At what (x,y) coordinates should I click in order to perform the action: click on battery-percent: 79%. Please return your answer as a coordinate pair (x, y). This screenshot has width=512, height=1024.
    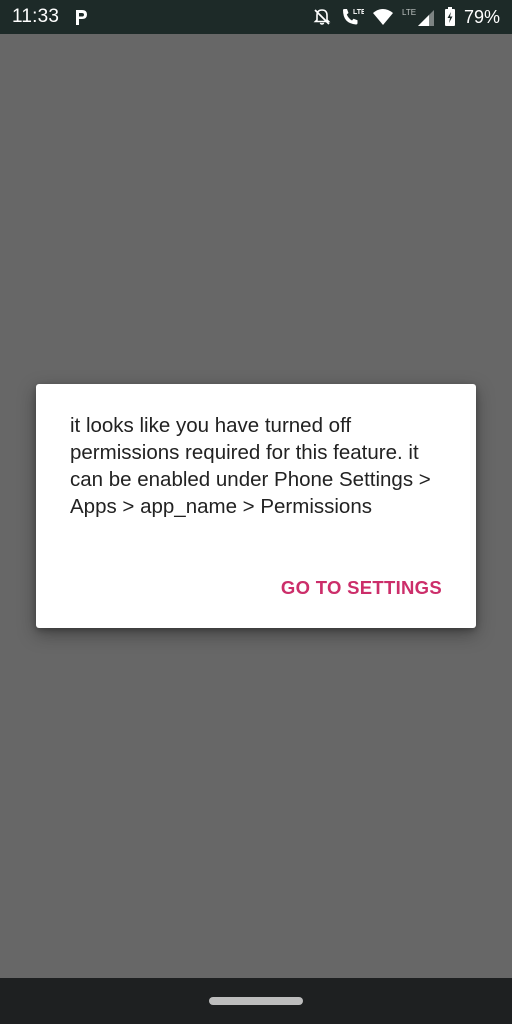
    Looking at the image, I should click on (481, 16).